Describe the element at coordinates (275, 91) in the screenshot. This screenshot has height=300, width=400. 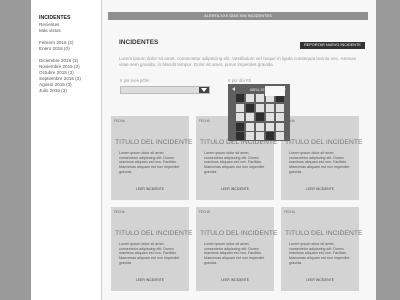
I see `day-input-field` at that location.